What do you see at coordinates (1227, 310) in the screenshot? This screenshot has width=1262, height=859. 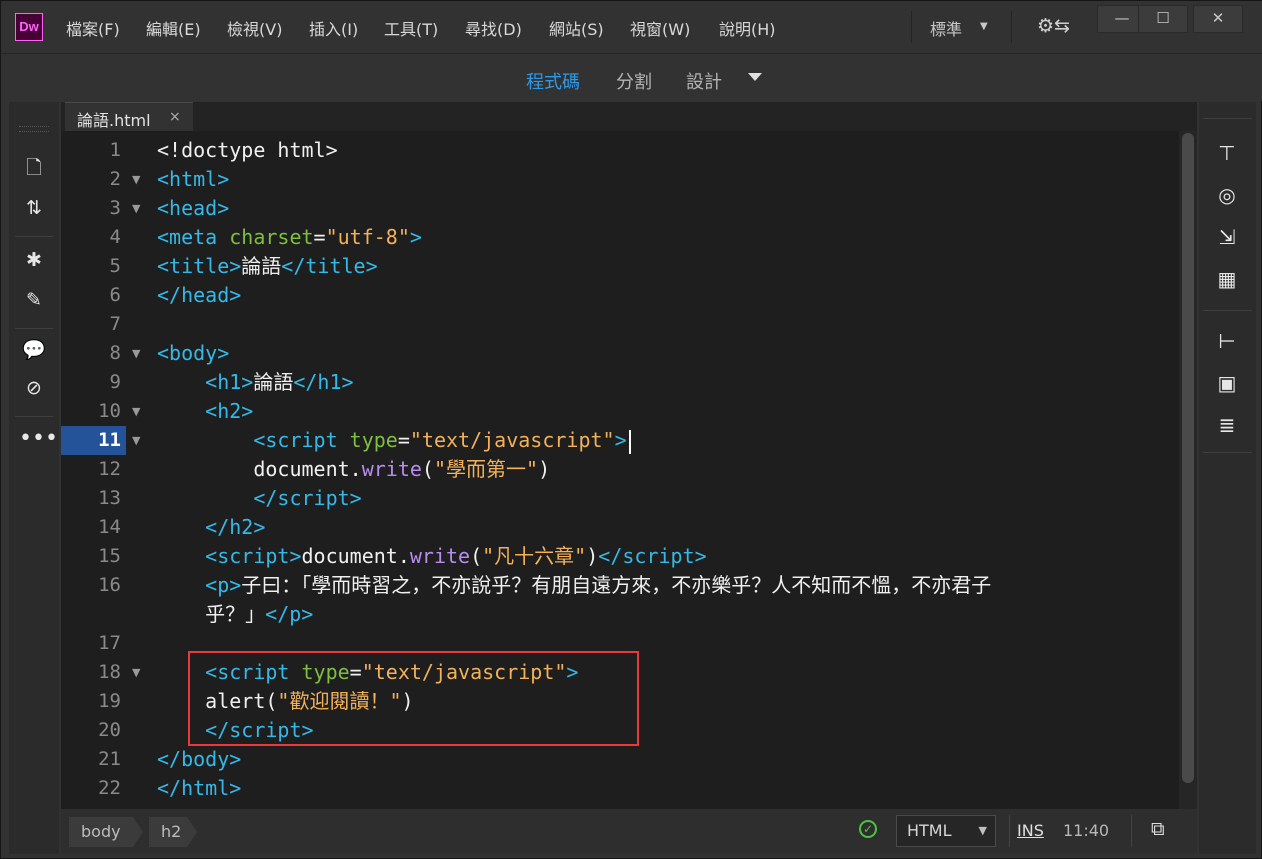 I see `panel-divider` at bounding box center [1227, 310].